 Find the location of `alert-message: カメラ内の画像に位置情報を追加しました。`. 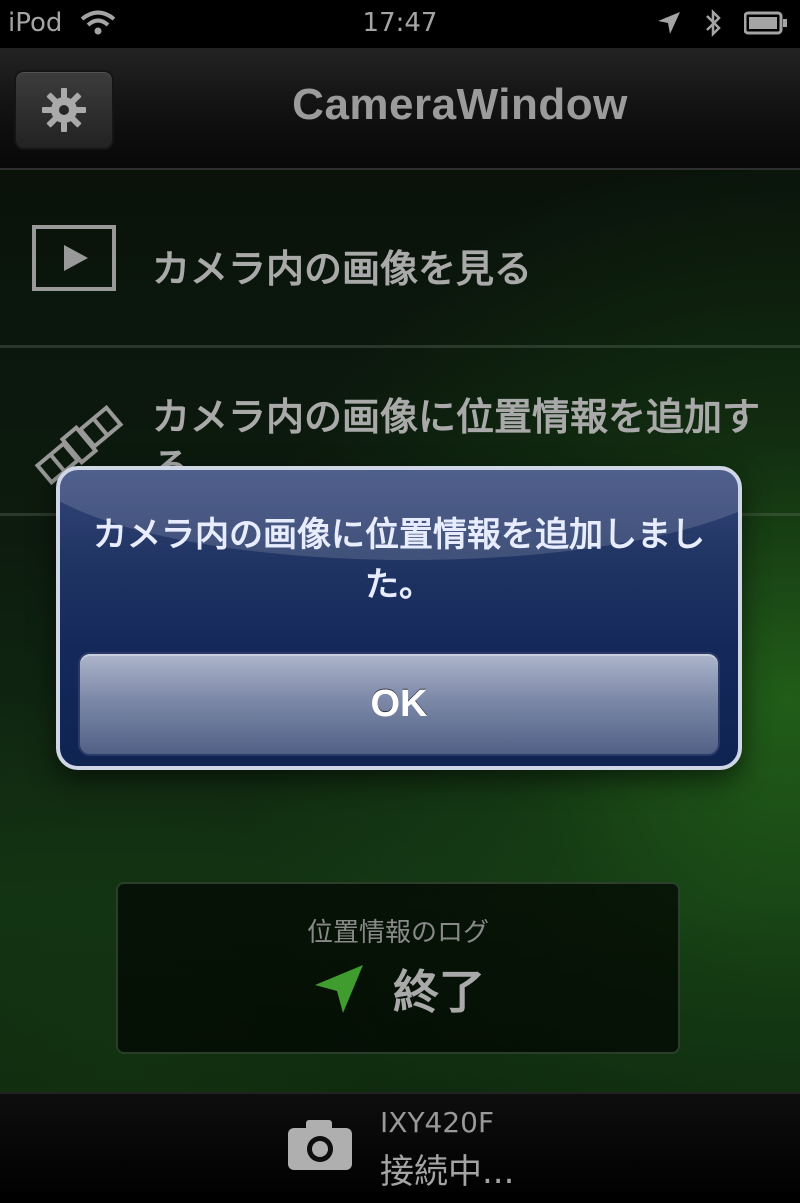

alert-message: カメラ内の画像に位置情報を追加しました。 is located at coordinates (399, 560).